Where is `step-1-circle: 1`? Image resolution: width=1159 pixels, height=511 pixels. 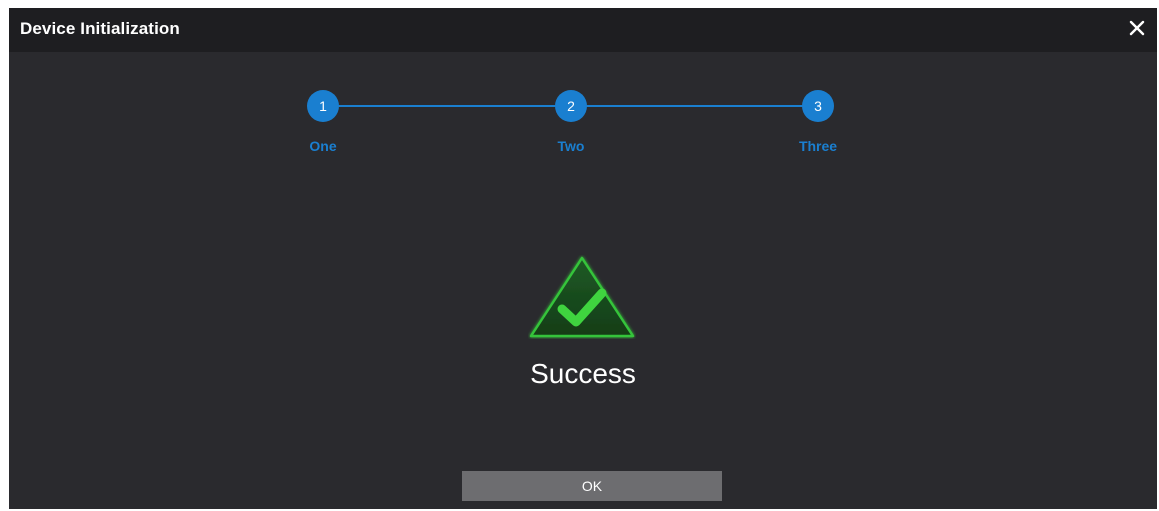
step-1-circle: 1 is located at coordinates (323, 106).